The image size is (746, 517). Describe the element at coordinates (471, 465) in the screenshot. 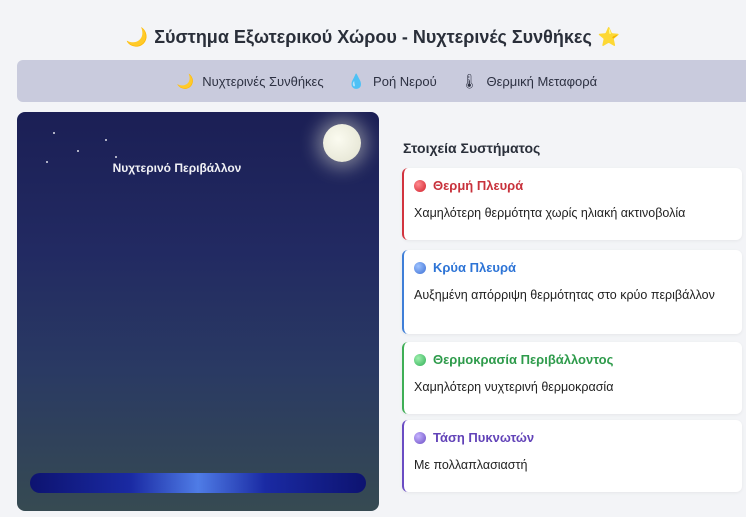

I see `card-description: Με πολλαπλασιαστή` at that location.